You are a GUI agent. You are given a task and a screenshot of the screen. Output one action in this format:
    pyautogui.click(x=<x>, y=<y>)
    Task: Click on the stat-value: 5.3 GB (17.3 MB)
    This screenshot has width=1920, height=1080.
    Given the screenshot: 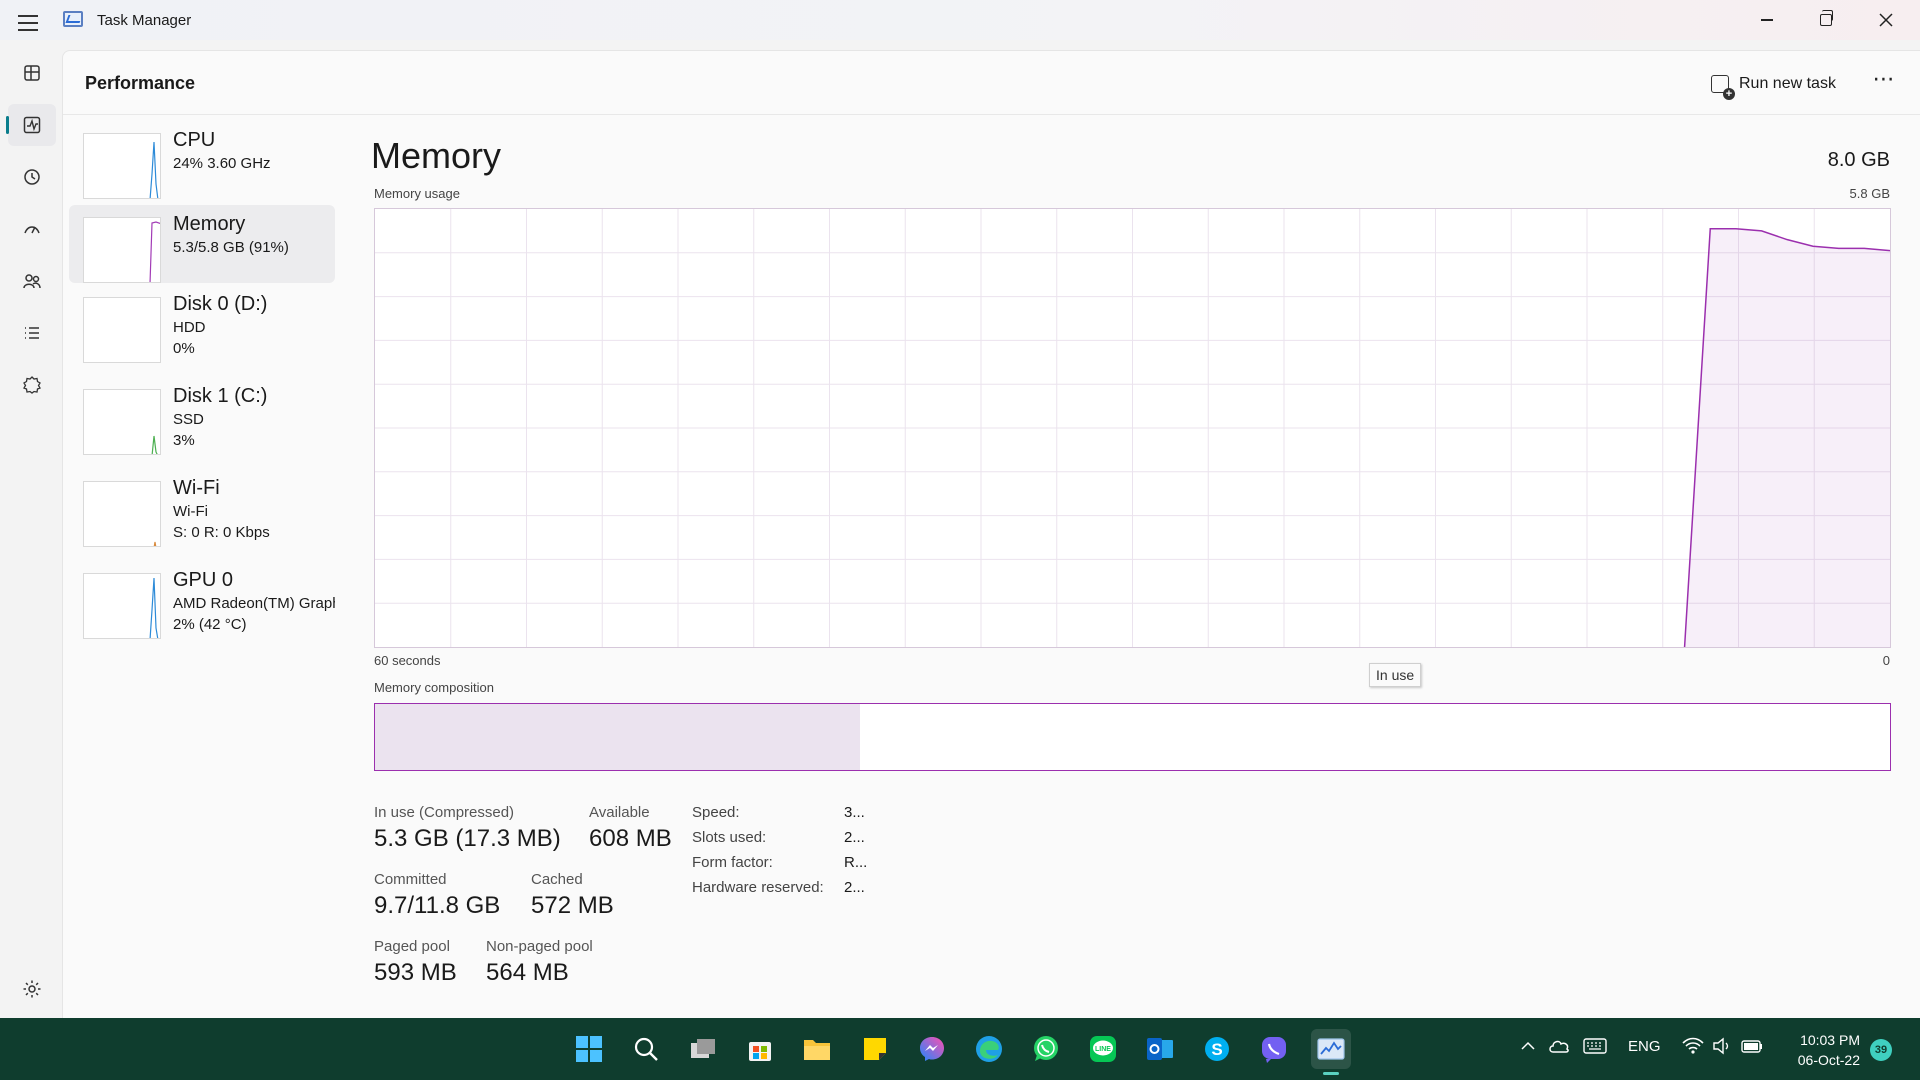 What is the action you would take?
    pyautogui.click(x=467, y=838)
    